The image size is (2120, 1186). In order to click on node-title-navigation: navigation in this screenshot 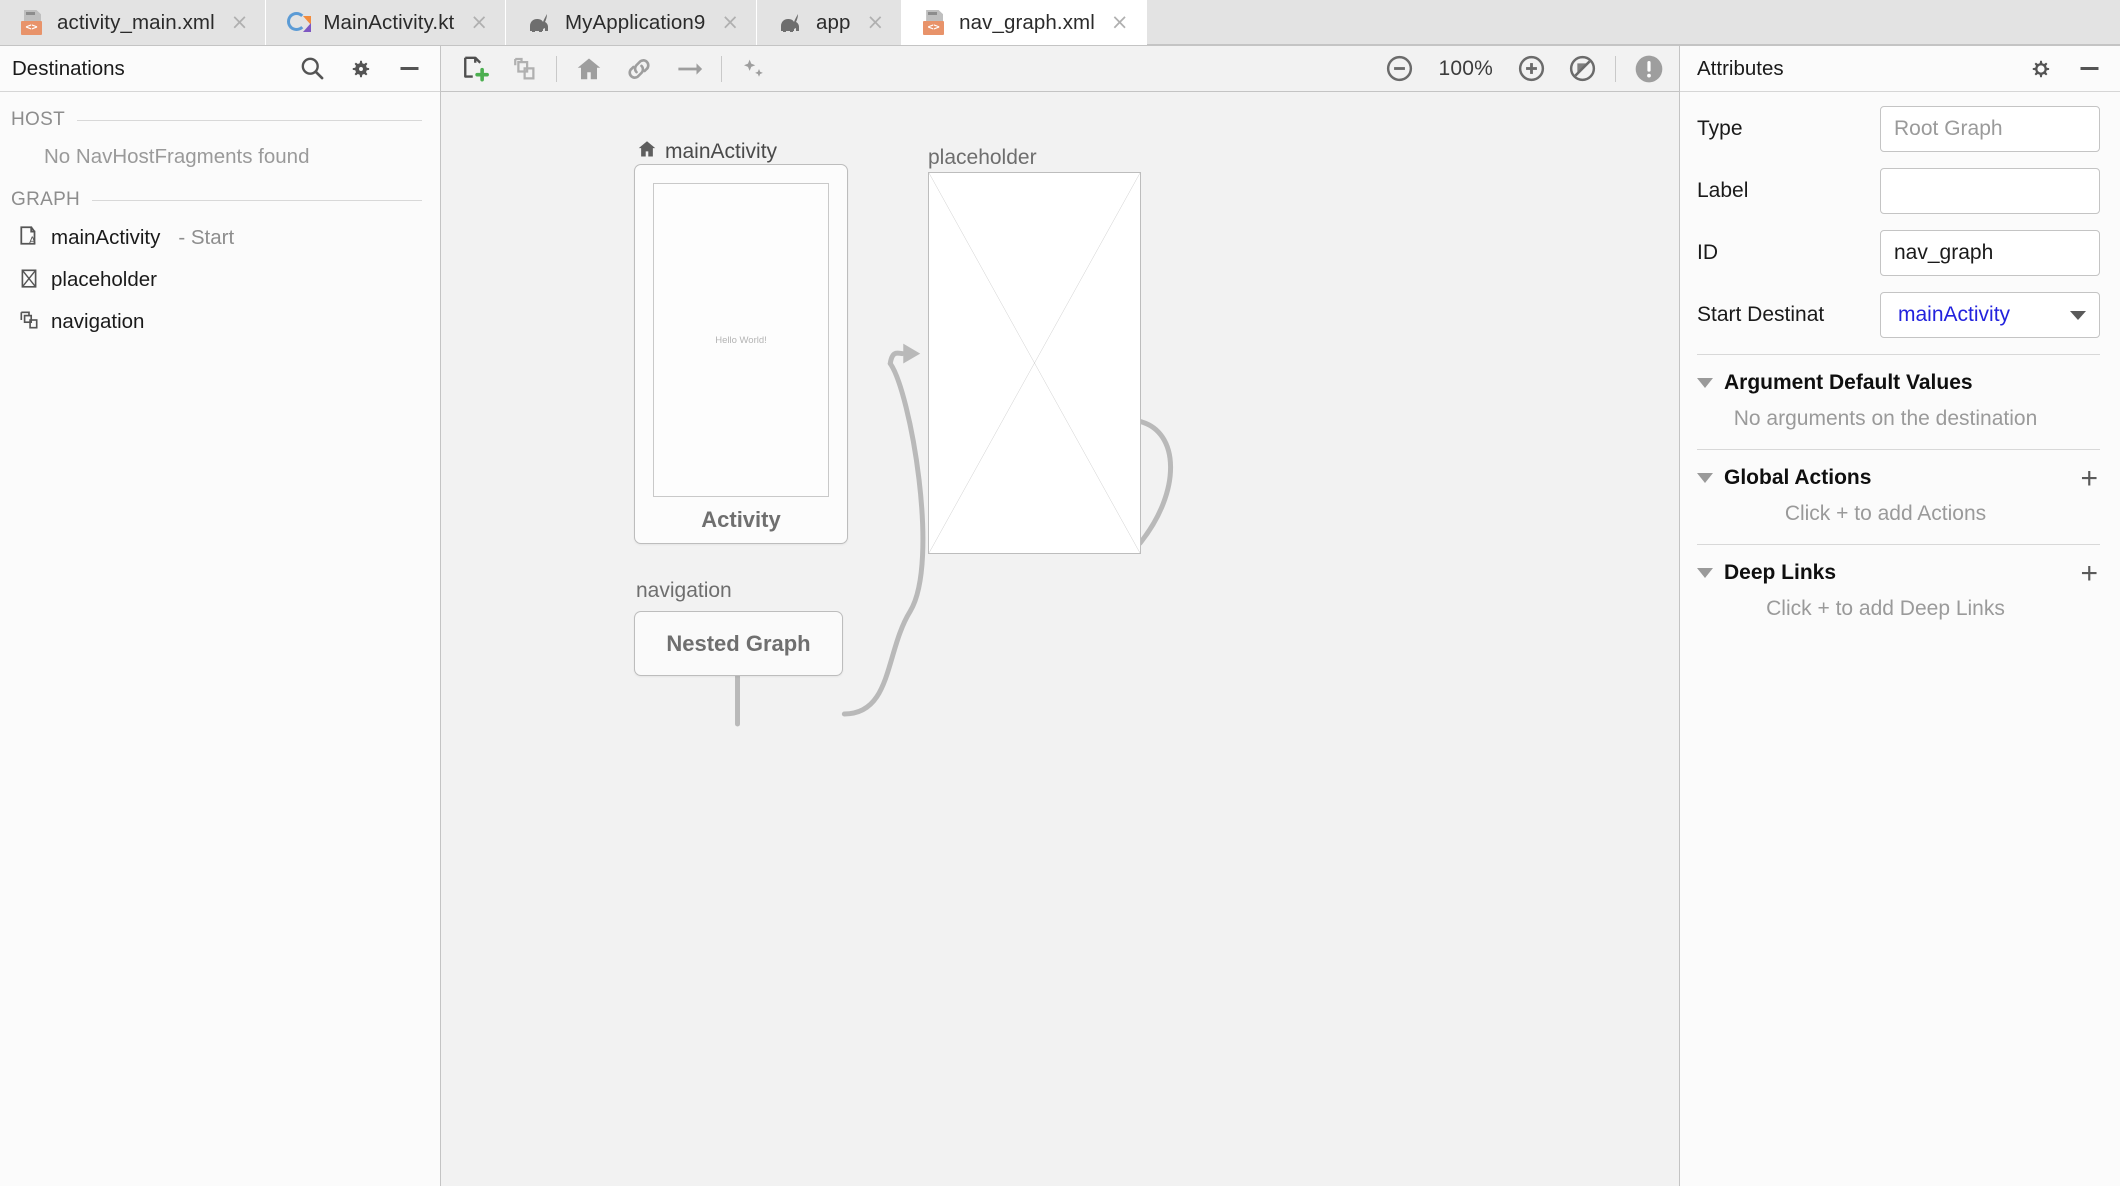, I will do `click(684, 591)`.